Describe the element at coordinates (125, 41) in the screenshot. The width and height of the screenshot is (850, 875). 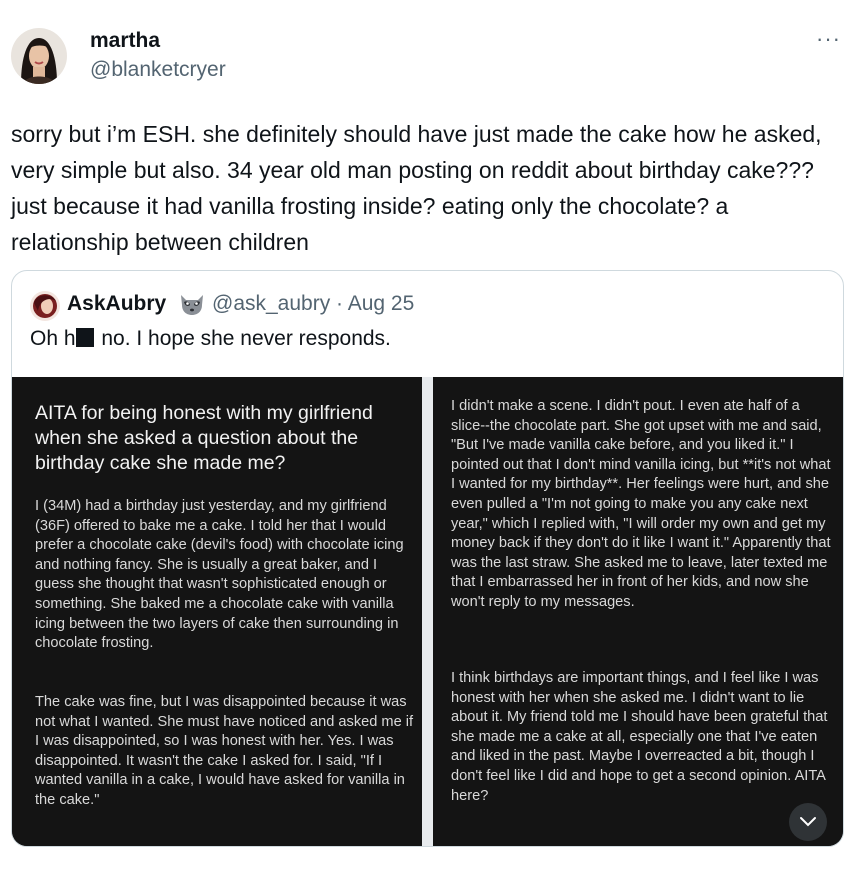
I see `display-name: martha` at that location.